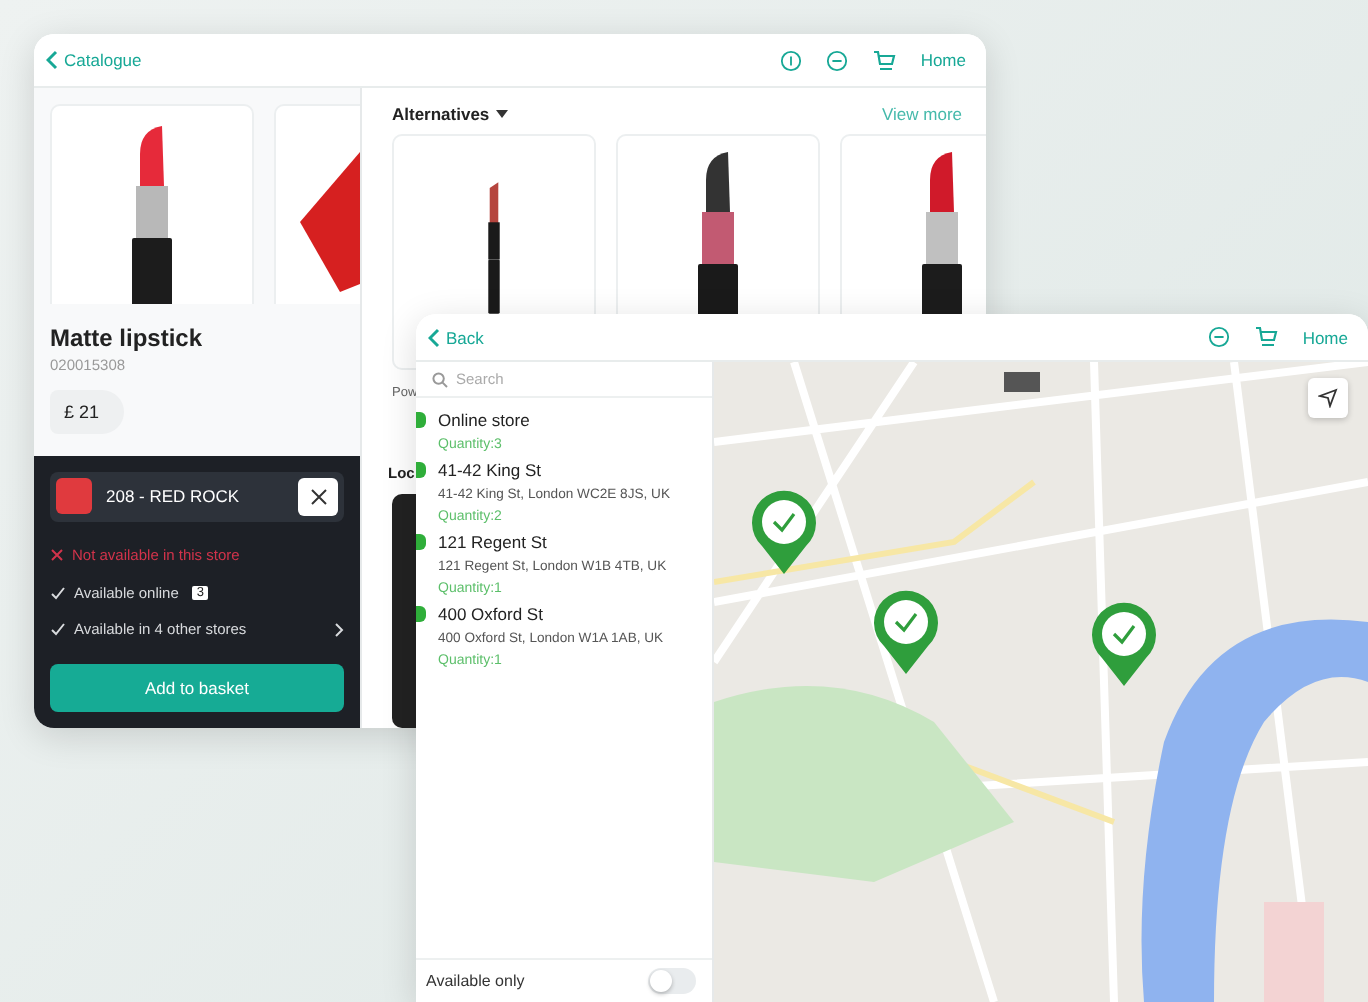 Image resolution: width=1368 pixels, height=1002 pixels. Describe the element at coordinates (672, 981) in the screenshot. I see `toggle-switch` at that location.